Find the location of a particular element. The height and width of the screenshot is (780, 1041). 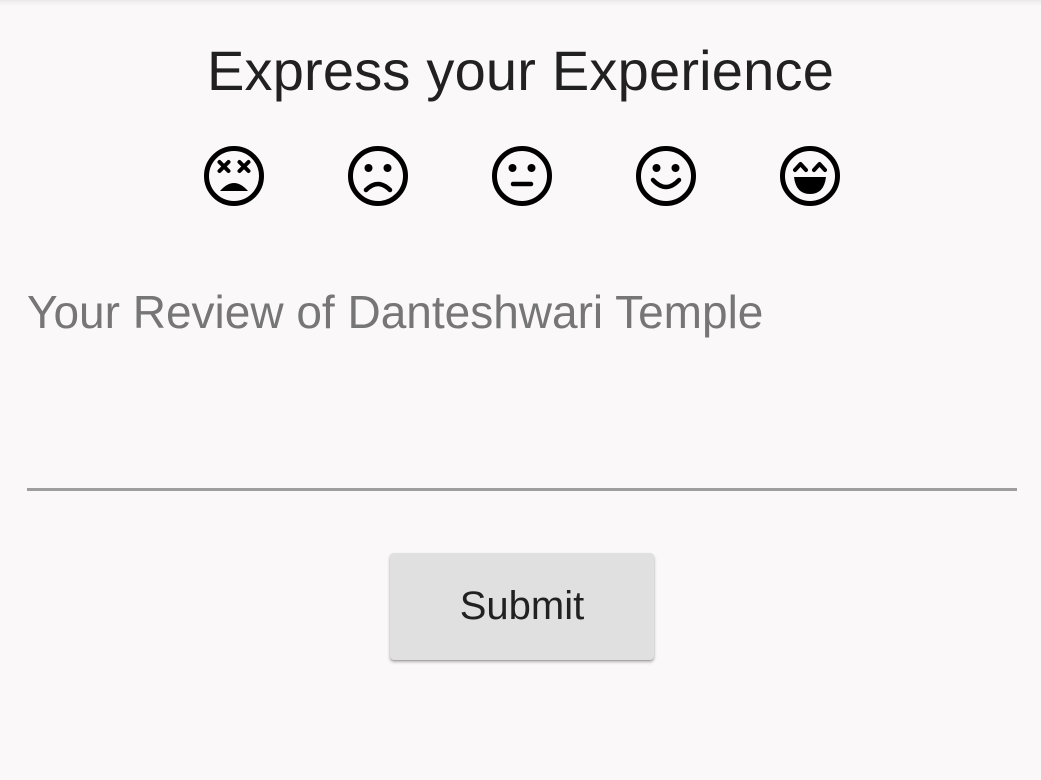

dizzy-face-icon is located at coordinates (234, 176).